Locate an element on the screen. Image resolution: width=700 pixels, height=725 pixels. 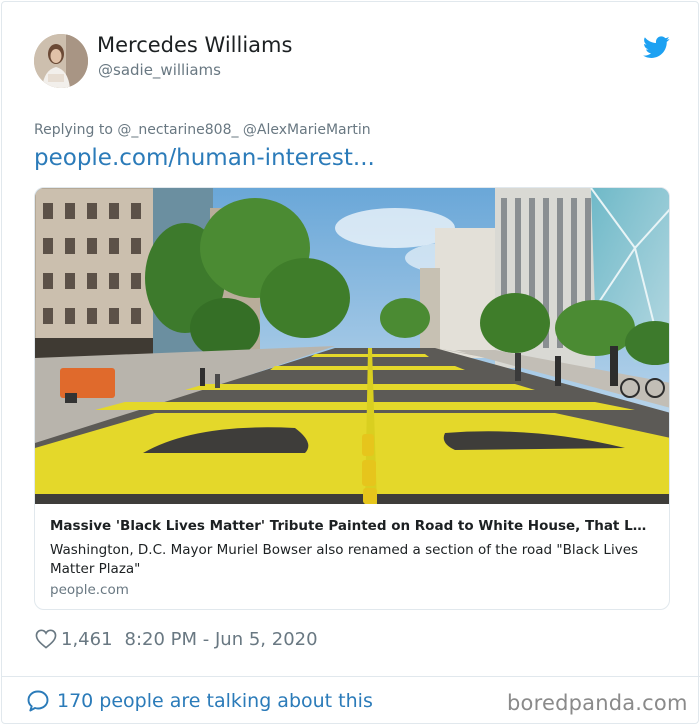
speech-bubble-icon is located at coordinates (38, 701).